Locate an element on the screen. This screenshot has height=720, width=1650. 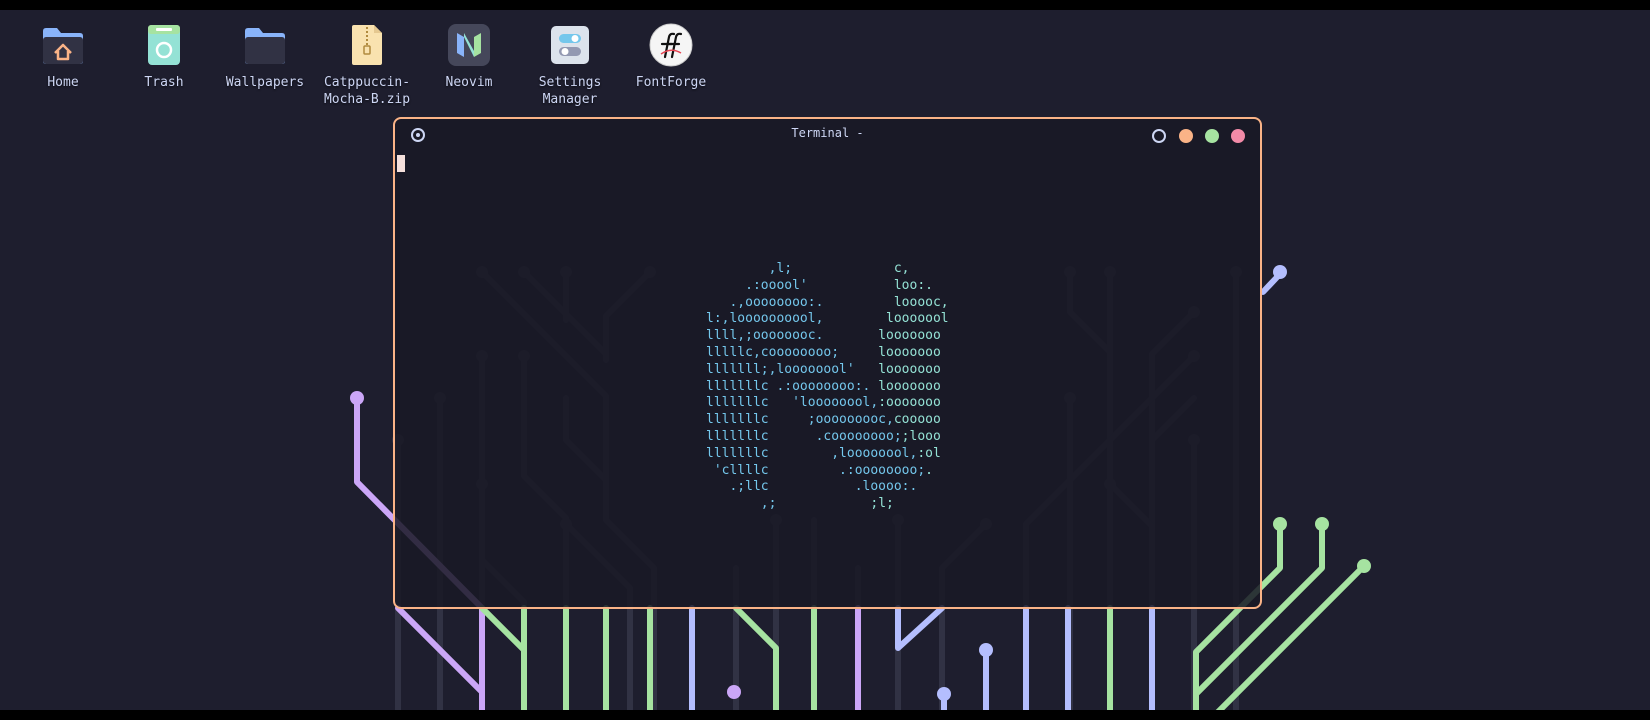
desktop-icon-label: Neovim is located at coordinates (469, 82).